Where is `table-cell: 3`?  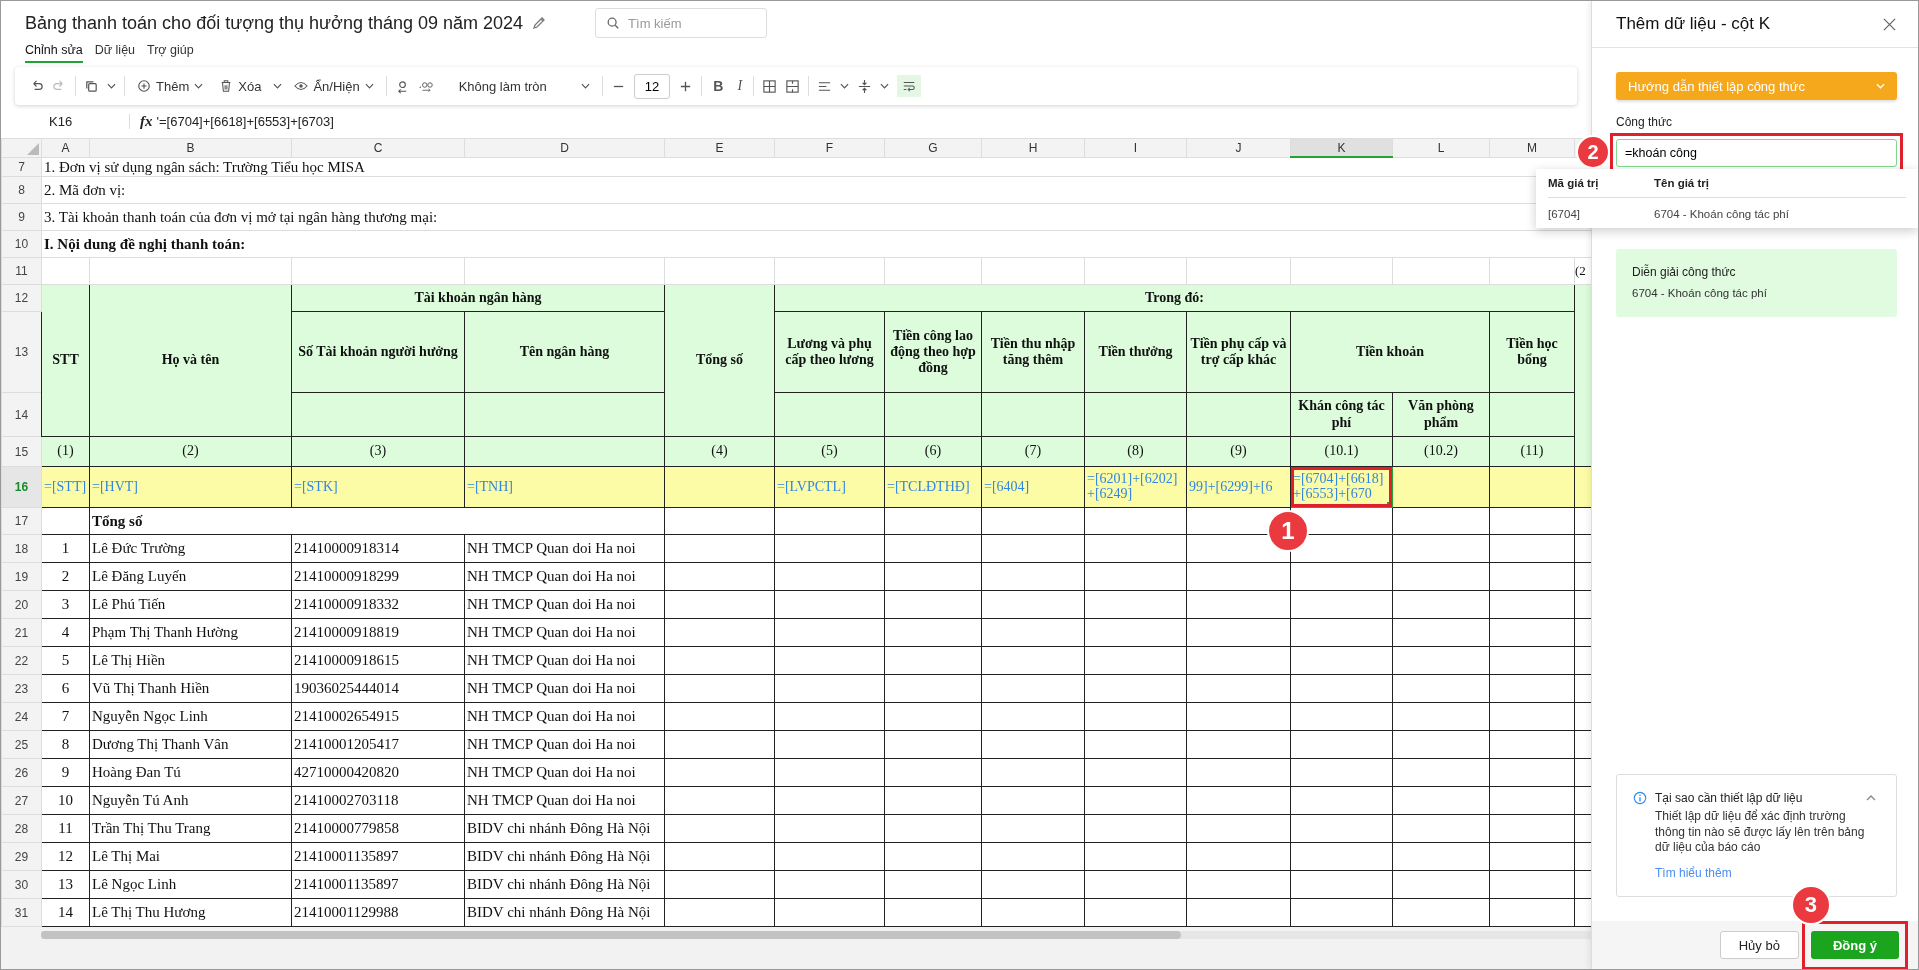
table-cell: 3 is located at coordinates (65, 604).